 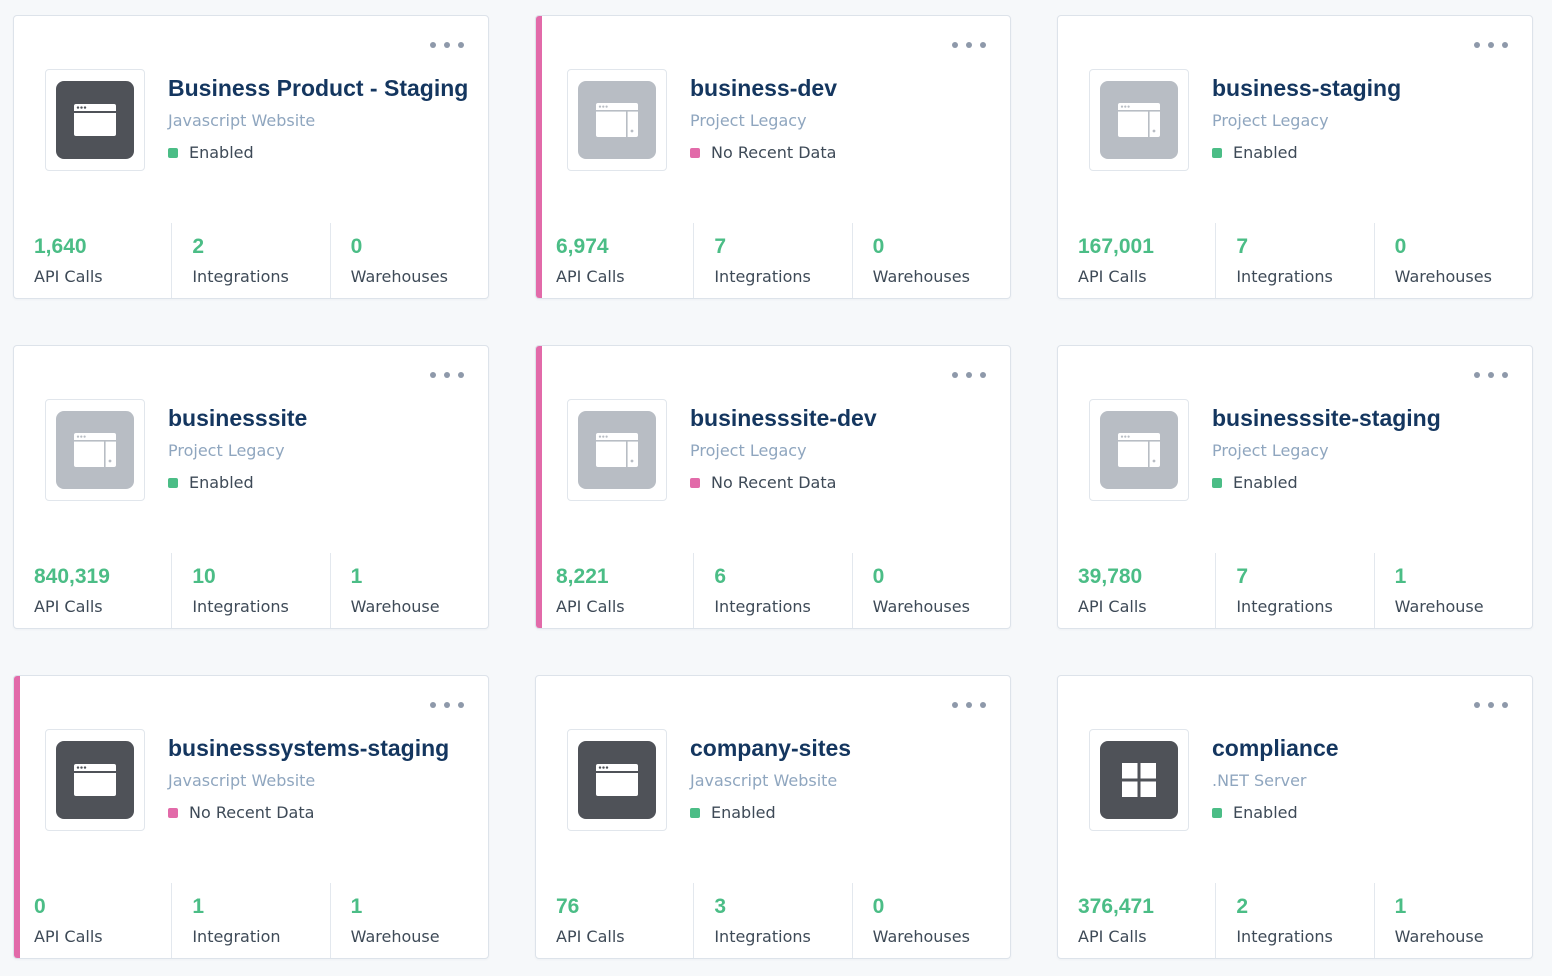 What do you see at coordinates (1306, 88) in the screenshot?
I see `source-name: business-staging` at bounding box center [1306, 88].